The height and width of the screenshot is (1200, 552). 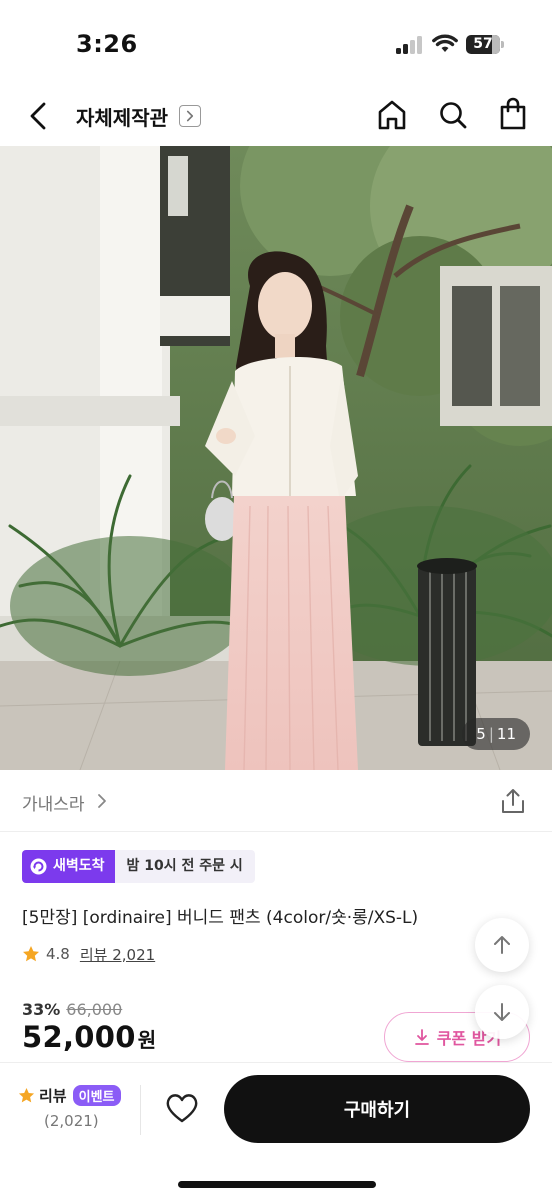 What do you see at coordinates (79, 866) in the screenshot?
I see `dawn-delivery-label: 새벽도착` at bounding box center [79, 866].